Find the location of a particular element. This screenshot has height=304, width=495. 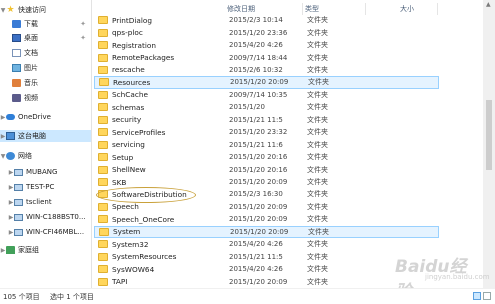

table-row: ShellNew 2015/1/20 20:16 文件夹 is located at coordinates (266, 169).